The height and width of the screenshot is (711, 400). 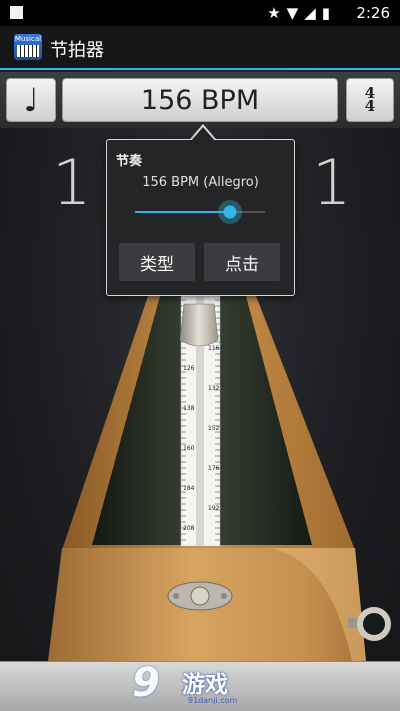 I want to click on slider-fill, so click(x=182, y=212).